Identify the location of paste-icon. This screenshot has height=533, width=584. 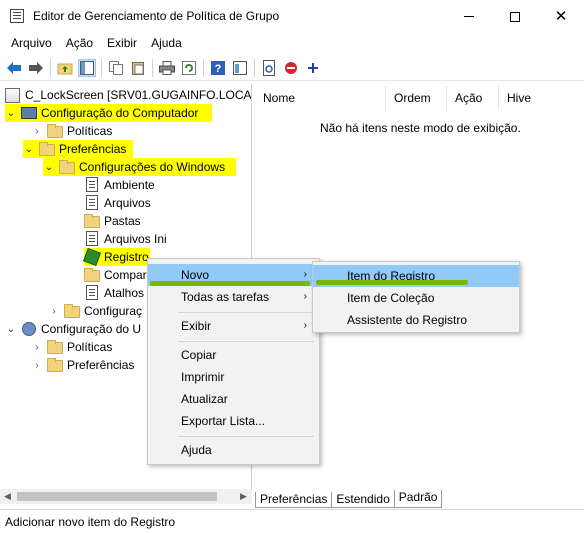
(138, 68).